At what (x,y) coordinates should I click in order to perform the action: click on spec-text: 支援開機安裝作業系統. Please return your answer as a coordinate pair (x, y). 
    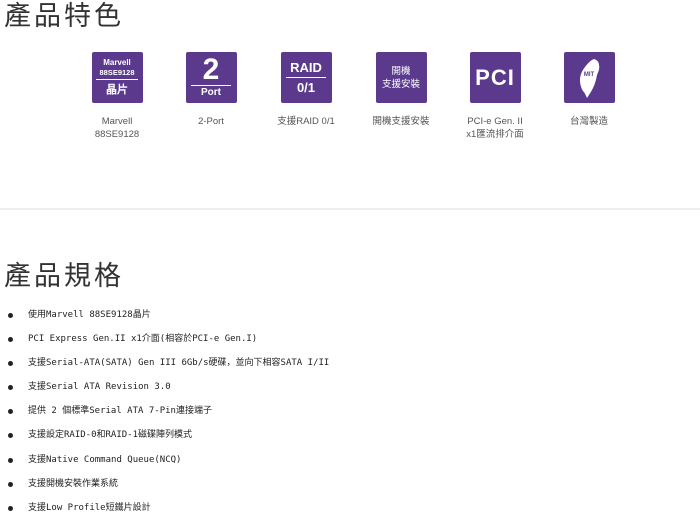
    Looking at the image, I should click on (73, 483).